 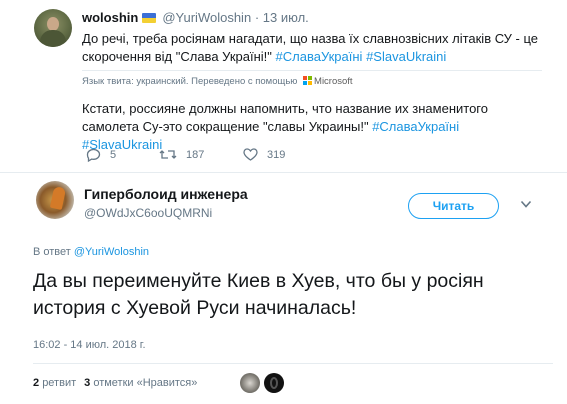 I want to click on quoted-tweet-date: 13 июл., so click(x=286, y=17).